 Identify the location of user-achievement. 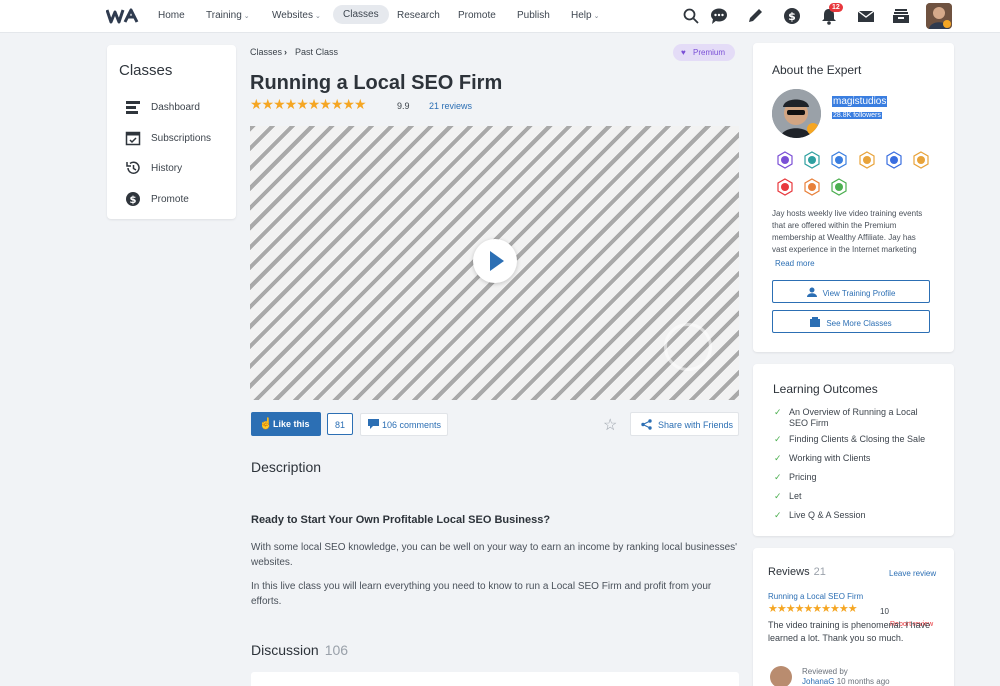
(812, 160).